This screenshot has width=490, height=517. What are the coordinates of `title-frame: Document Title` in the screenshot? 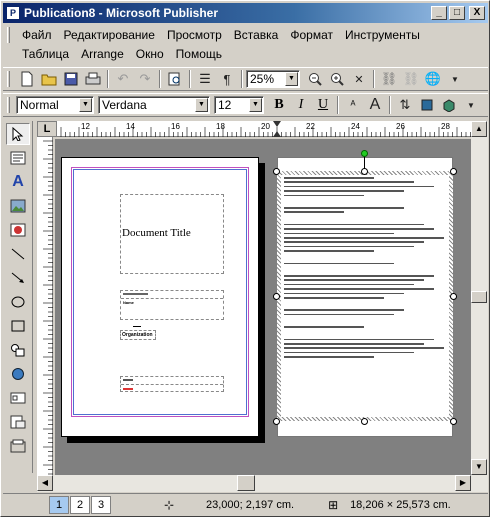 It's located at (172, 234).